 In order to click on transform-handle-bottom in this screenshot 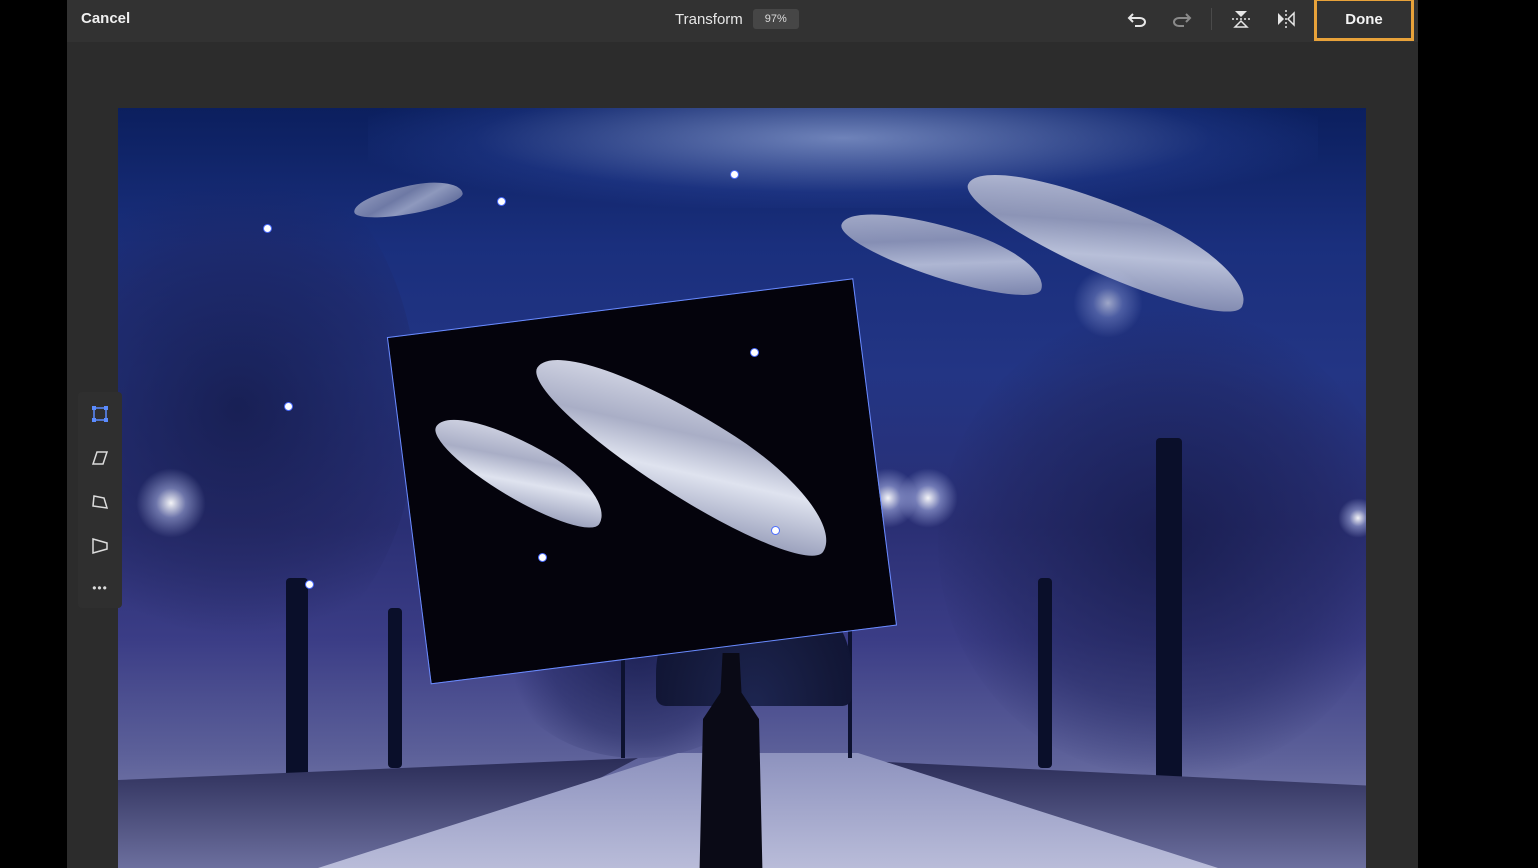, I will do `click(542, 557)`.